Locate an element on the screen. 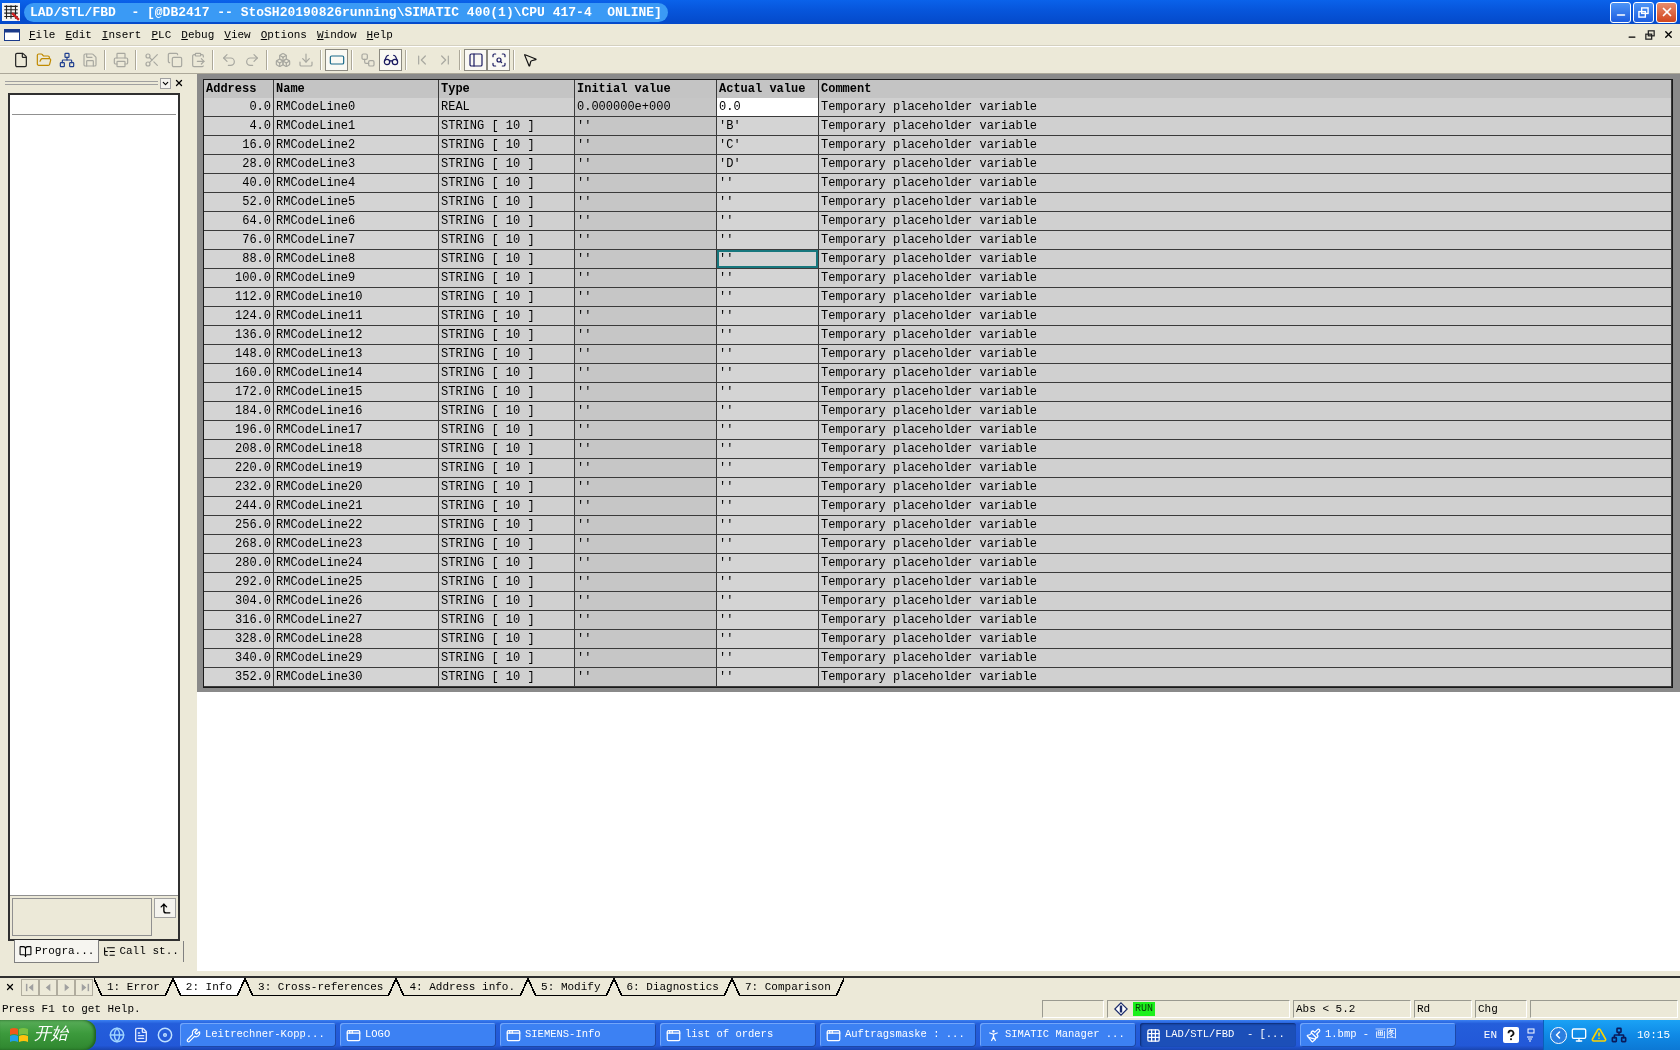  status-field: Chg is located at coordinates (1501, 1009).